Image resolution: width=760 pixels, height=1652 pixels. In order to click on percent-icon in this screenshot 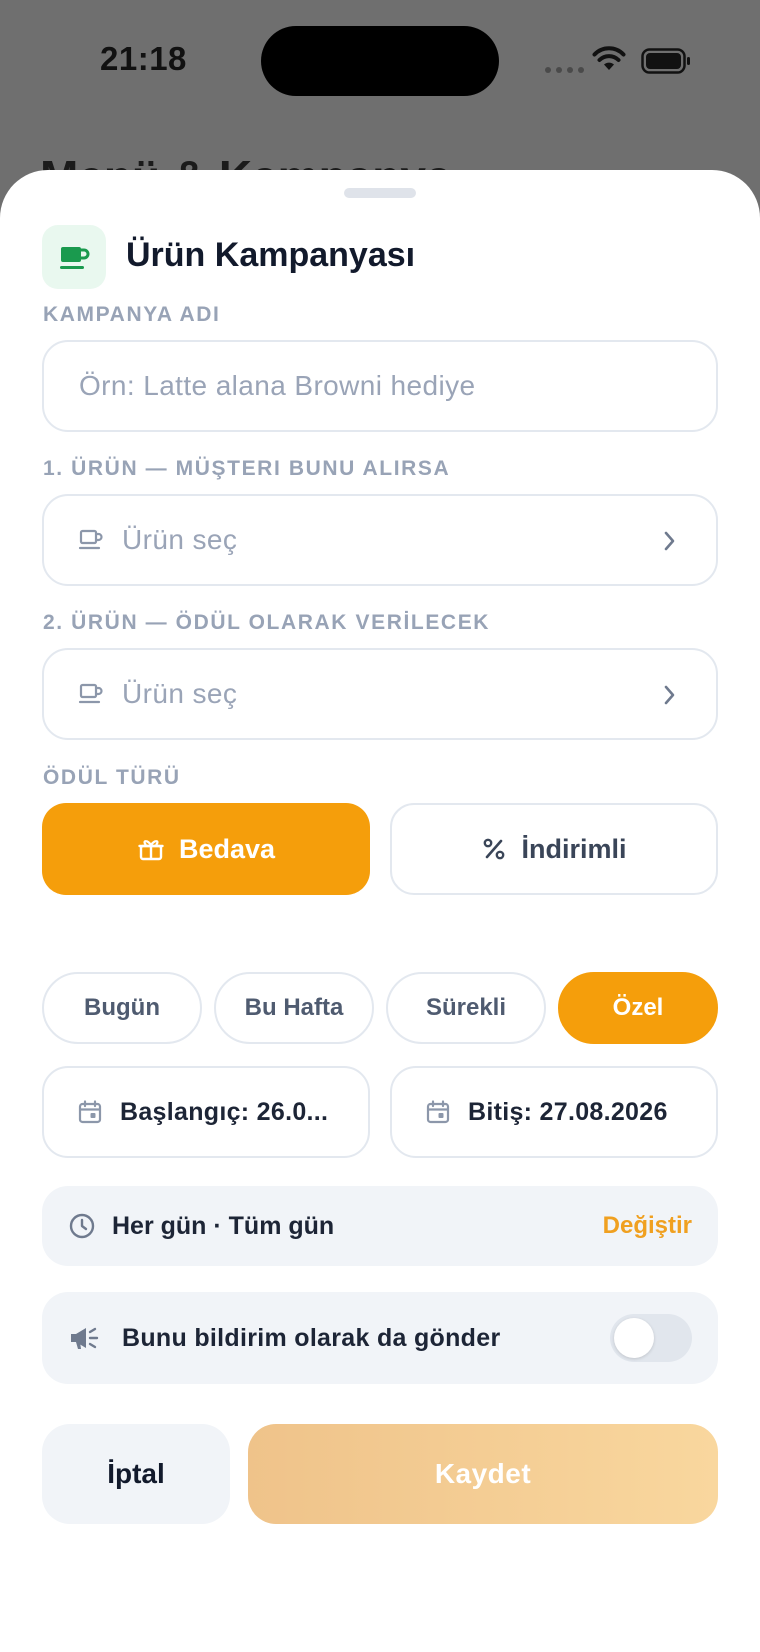, I will do `click(494, 849)`.